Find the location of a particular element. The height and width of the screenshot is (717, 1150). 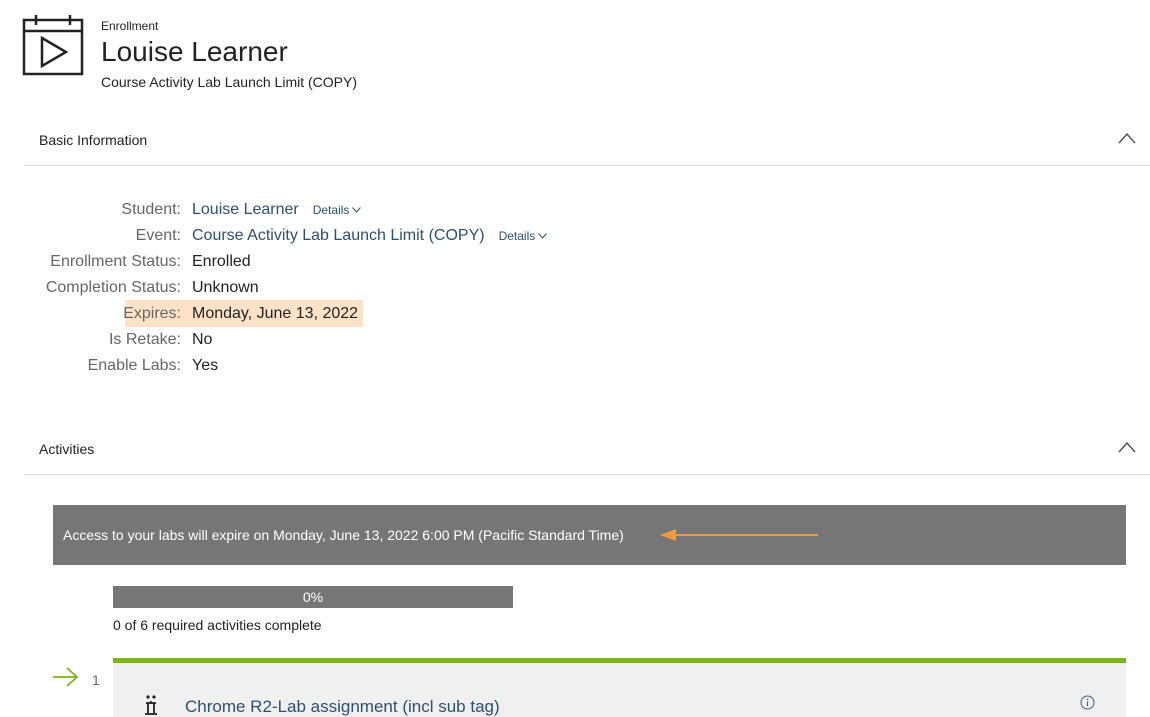

basic-information-section-header: Basic Information is located at coordinates (587, 140).